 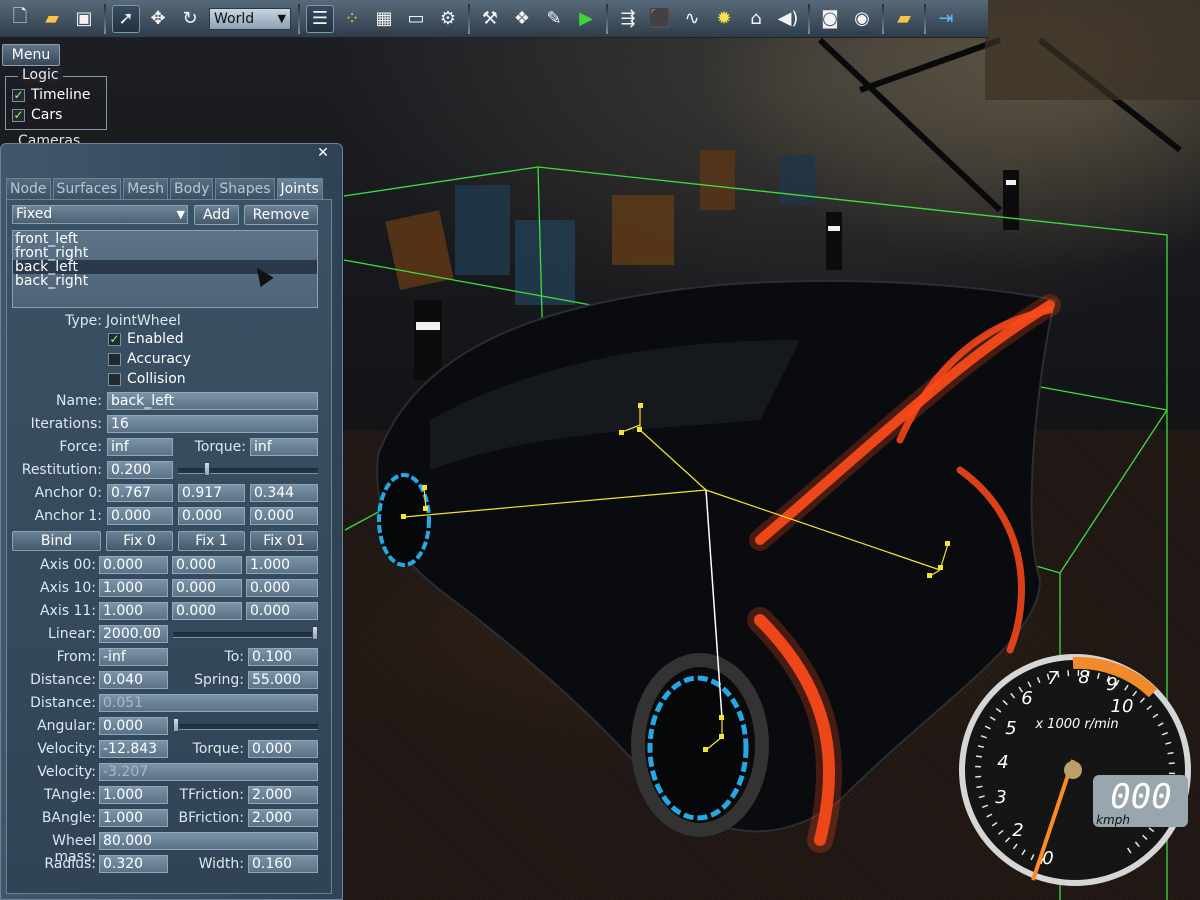 I want to click on new-file-icon: 🗋, so click(x=20, y=19).